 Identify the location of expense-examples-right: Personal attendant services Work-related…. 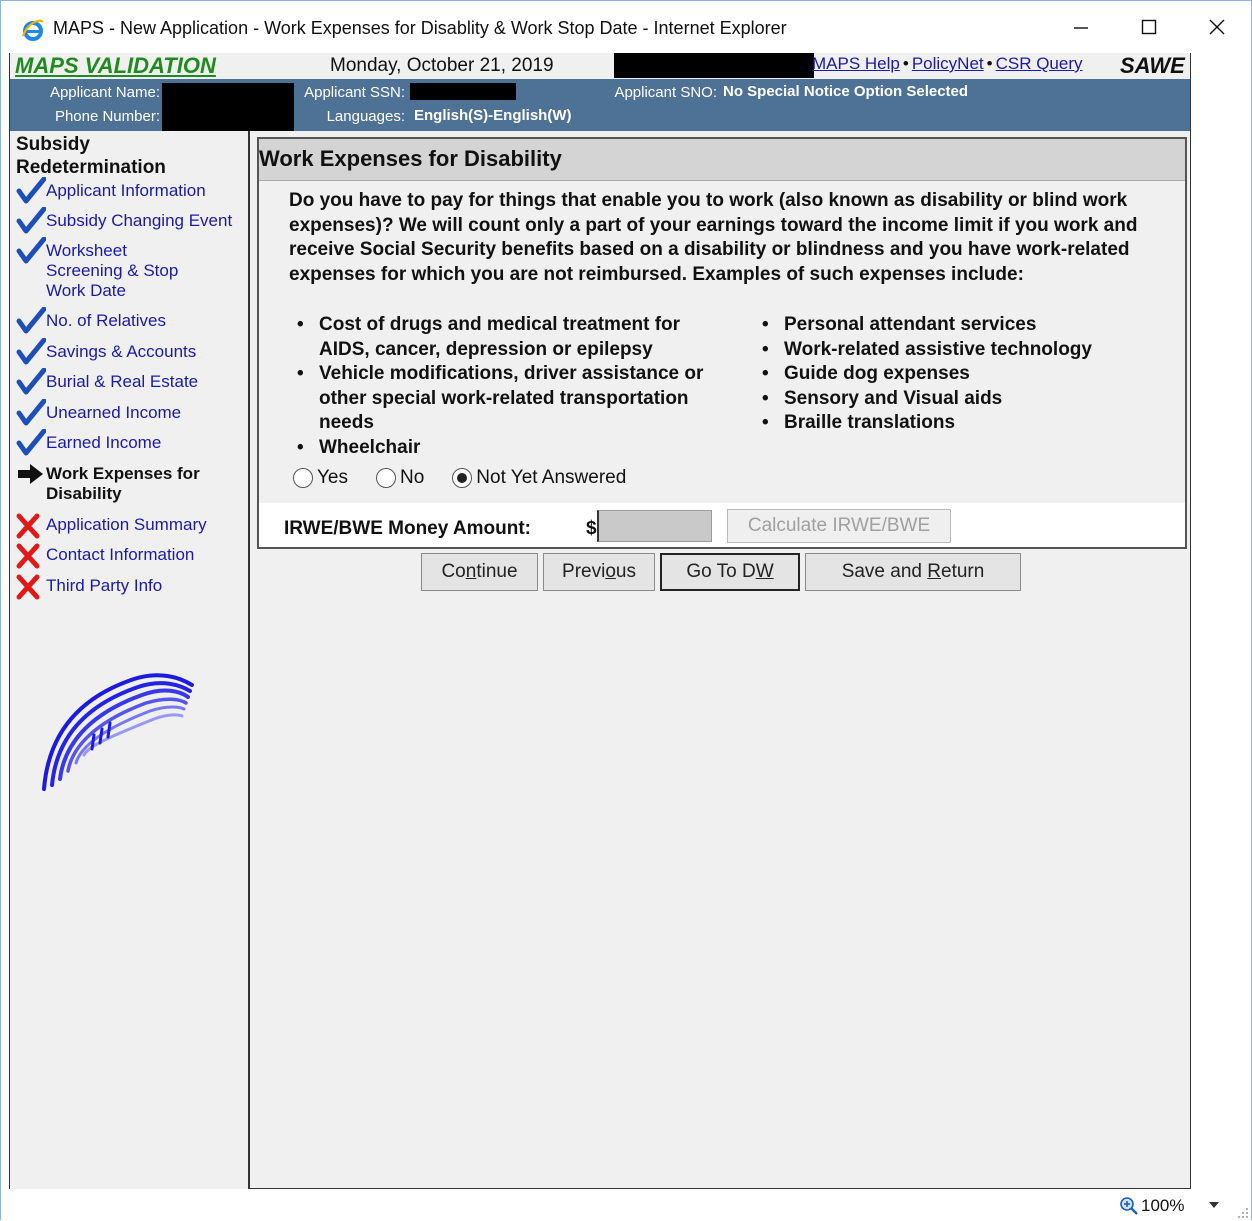
(964, 374).